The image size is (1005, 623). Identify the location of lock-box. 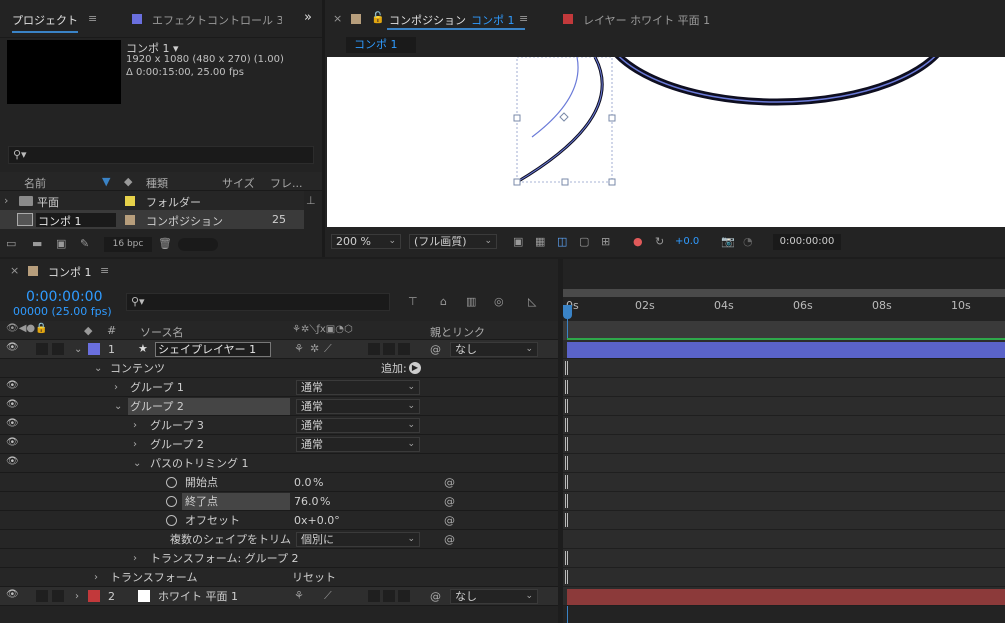
(58, 349).